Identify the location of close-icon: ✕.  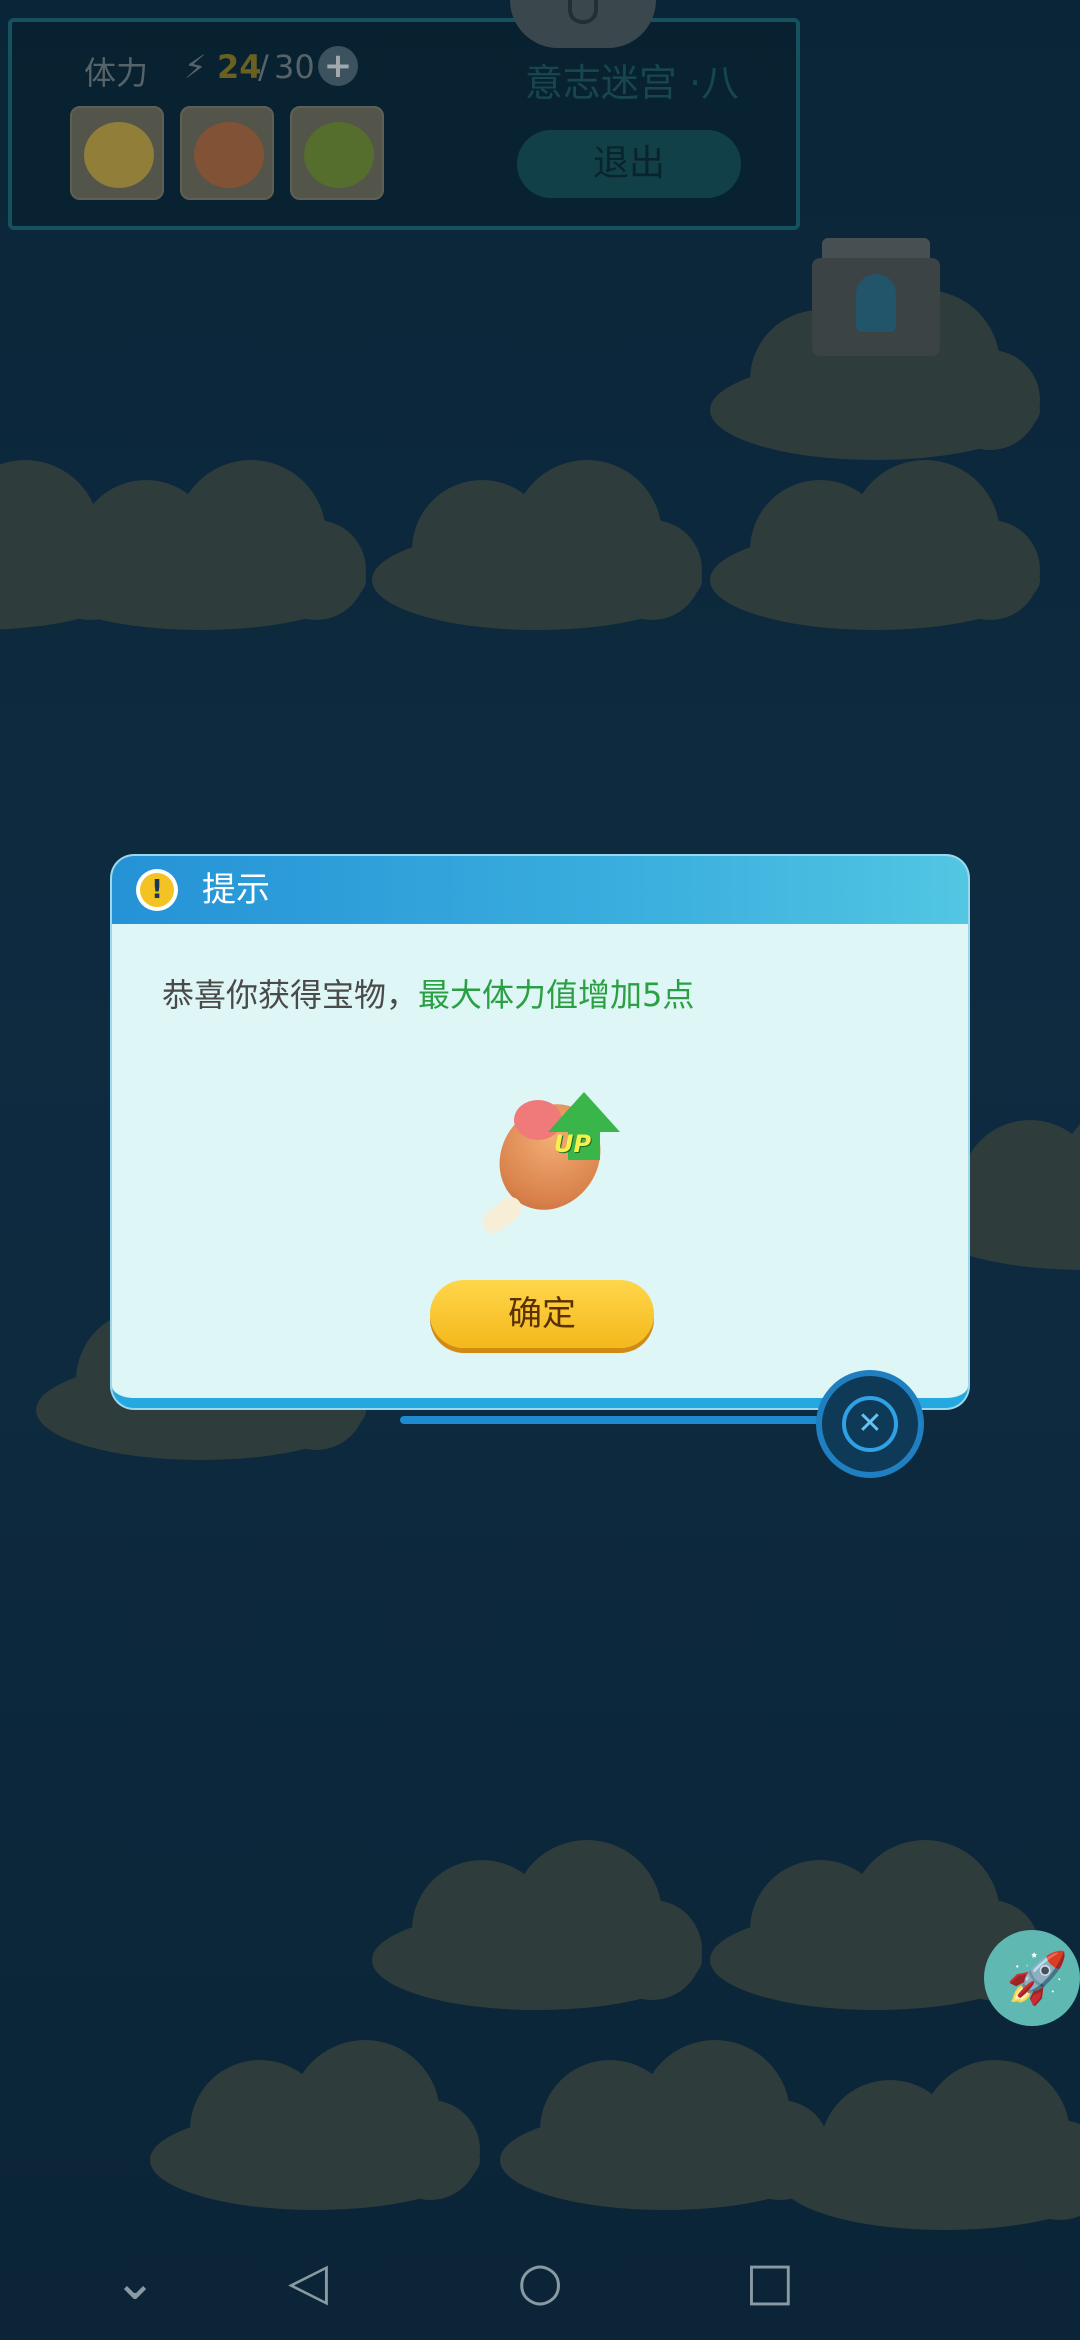
(870, 1424).